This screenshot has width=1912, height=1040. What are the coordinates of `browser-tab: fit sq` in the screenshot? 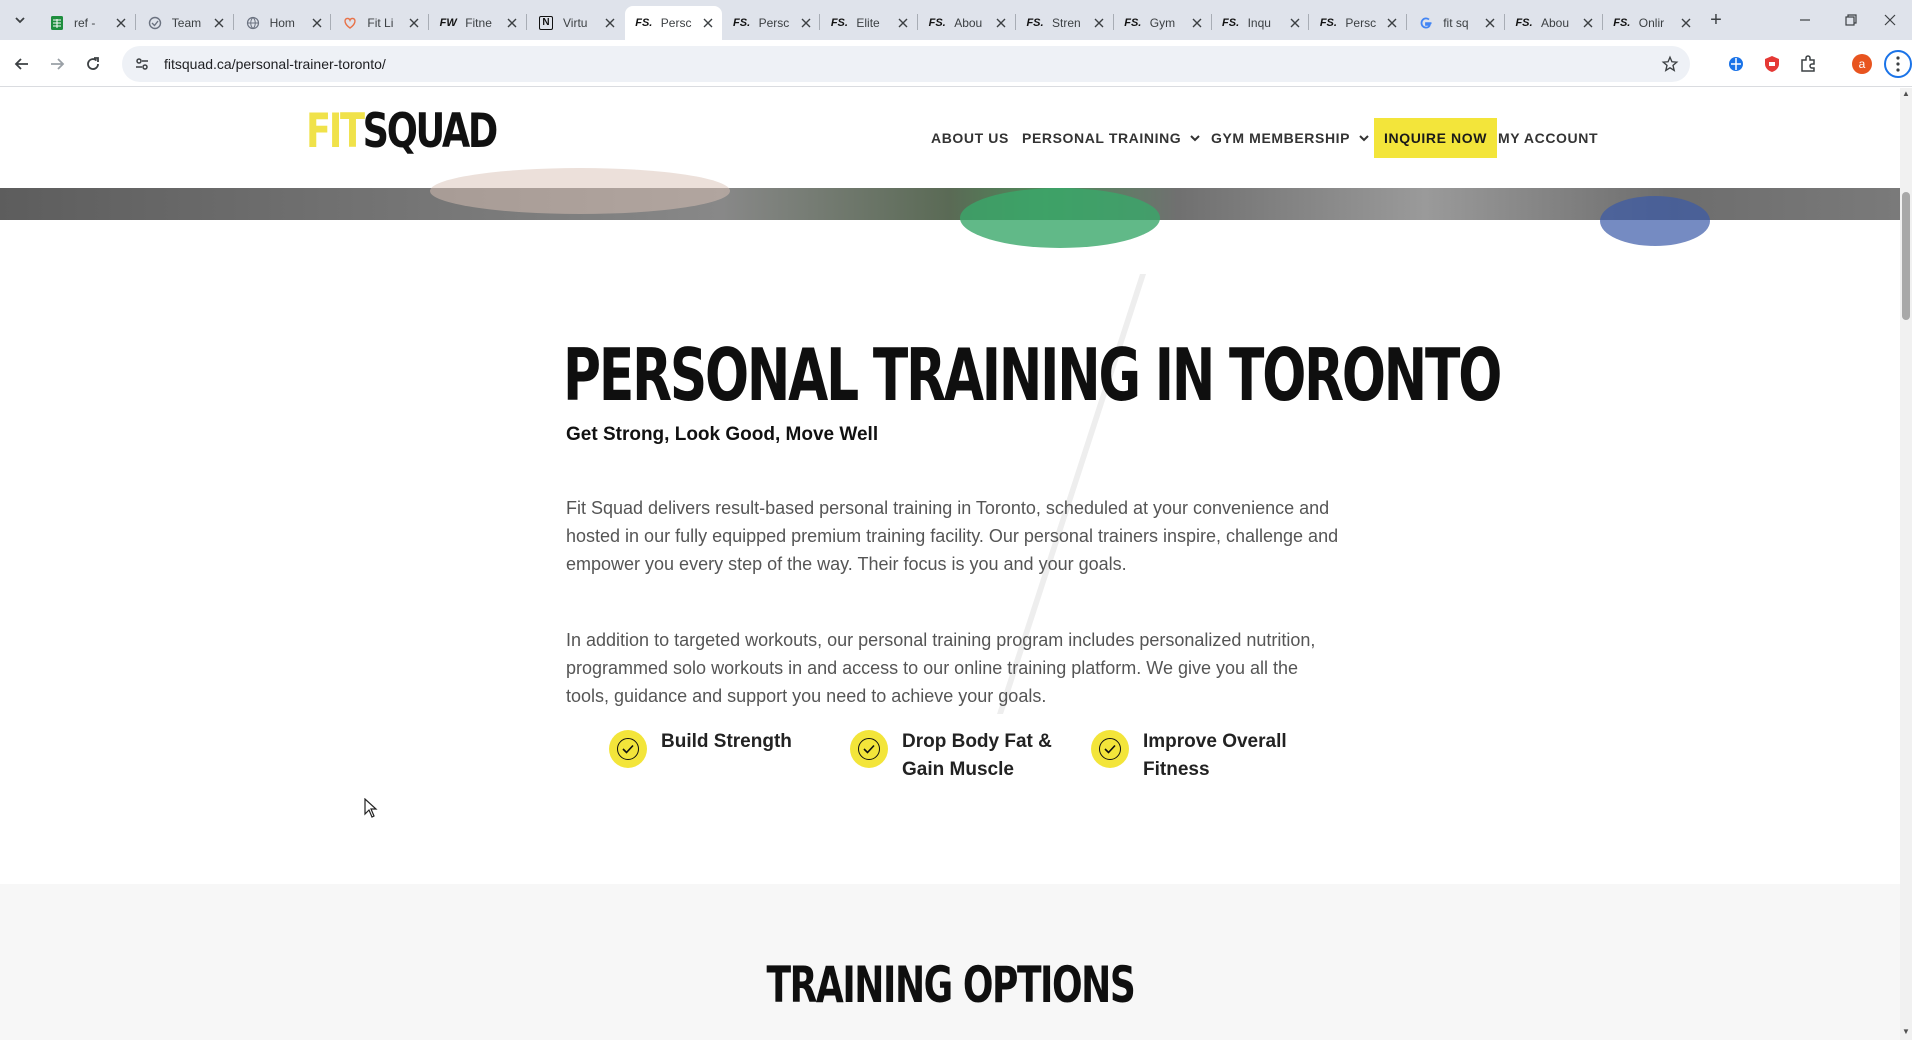 It's located at (1455, 23).